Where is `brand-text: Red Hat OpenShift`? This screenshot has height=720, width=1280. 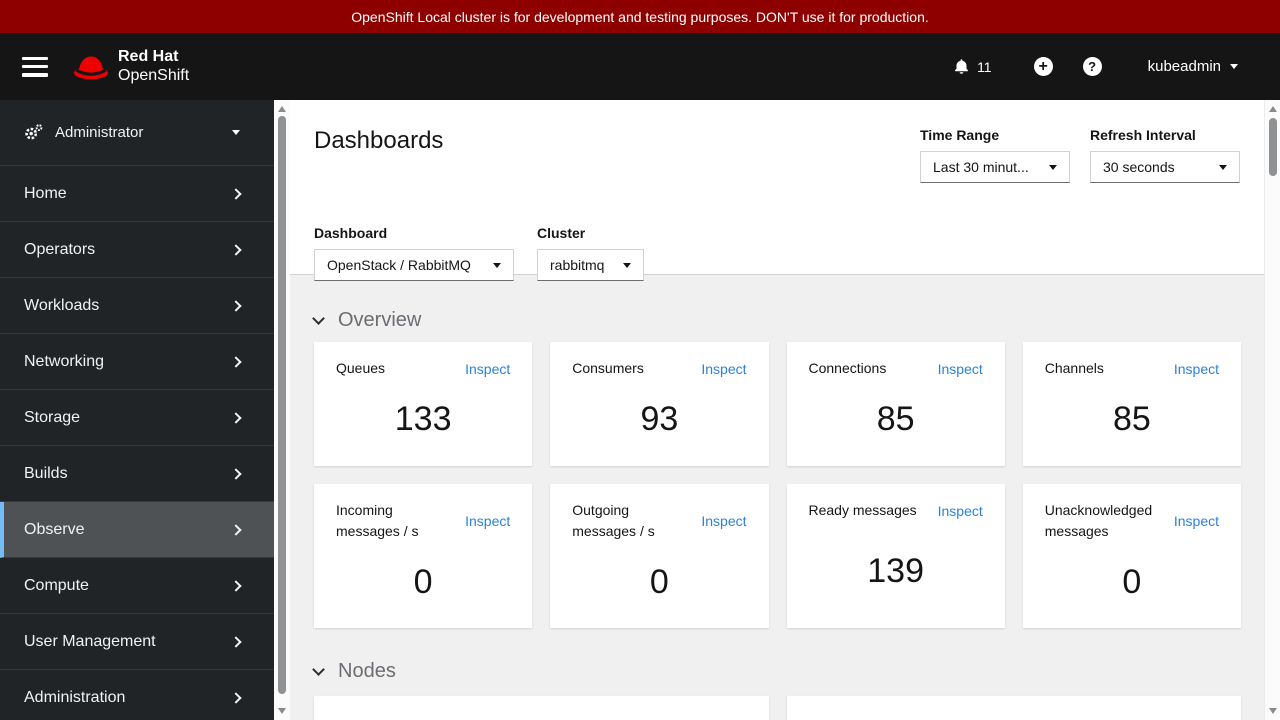
brand-text: Red Hat OpenShift is located at coordinates (153, 66).